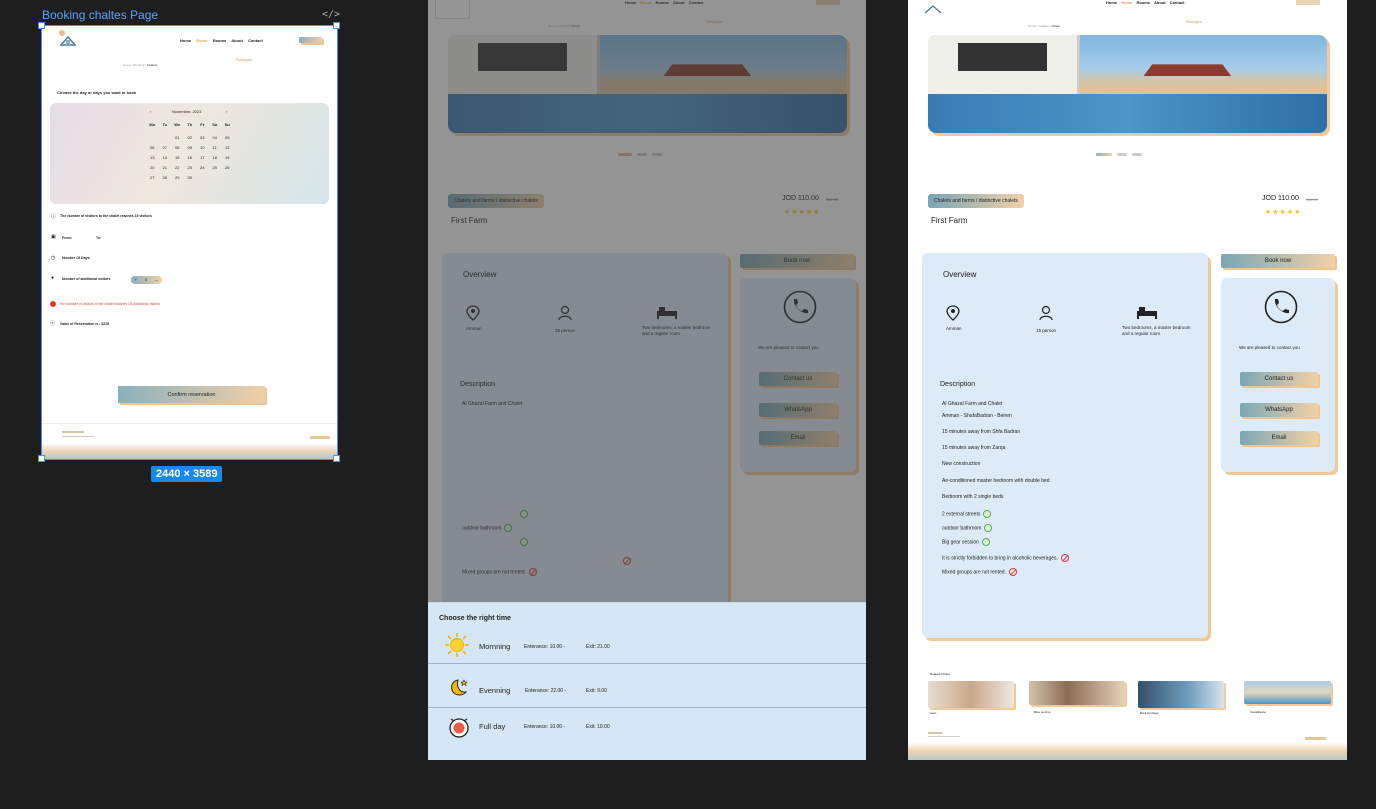  Describe the element at coordinates (76, 258) in the screenshot. I see `days-label: Number Of Days:` at that location.